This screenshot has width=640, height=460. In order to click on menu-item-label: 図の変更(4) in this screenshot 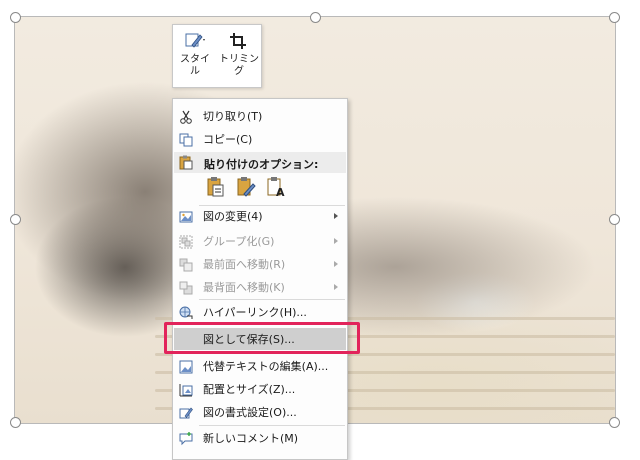, I will do `click(233, 216)`.